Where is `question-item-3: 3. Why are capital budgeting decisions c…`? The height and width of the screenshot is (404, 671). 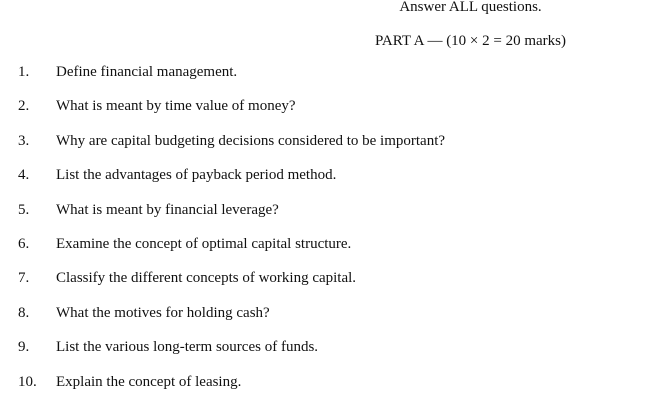 question-item-3: 3. Why are capital budgeting decisions c… is located at coordinates (335, 141).